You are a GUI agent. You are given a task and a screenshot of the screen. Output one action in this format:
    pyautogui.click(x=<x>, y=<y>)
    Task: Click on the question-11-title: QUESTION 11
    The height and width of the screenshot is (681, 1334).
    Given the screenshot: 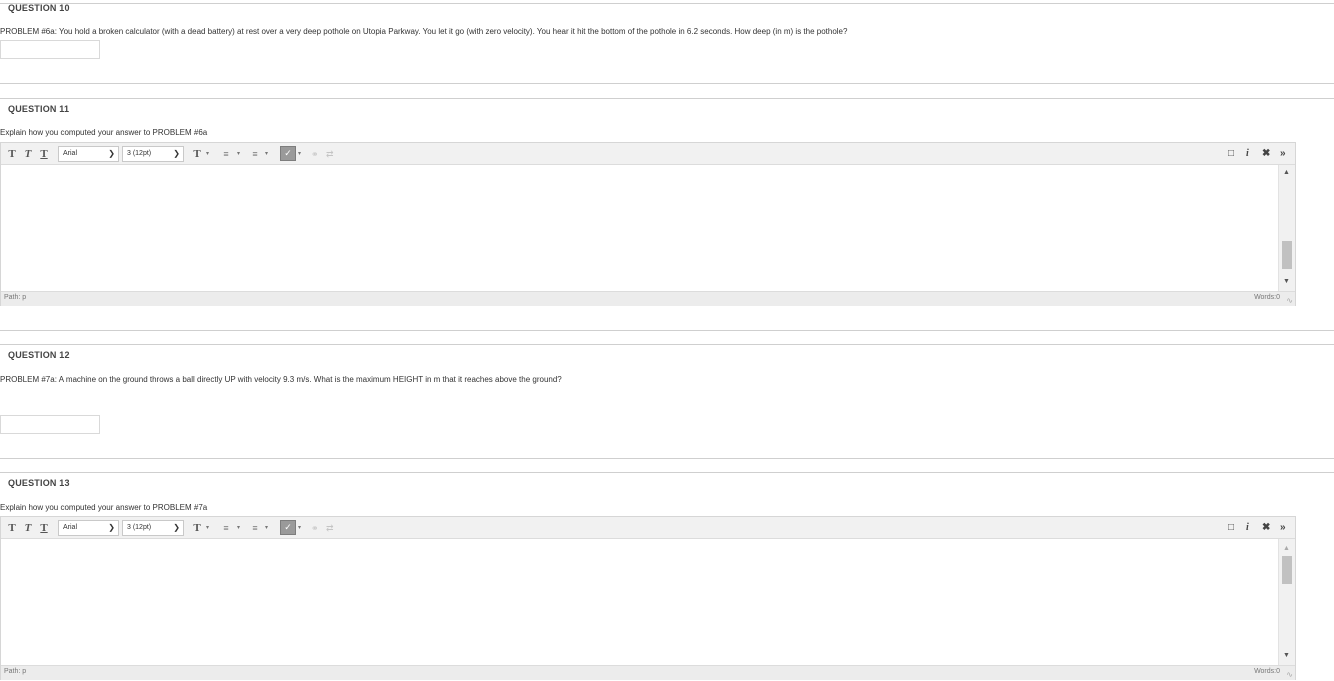 What is the action you would take?
    pyautogui.click(x=39, y=109)
    